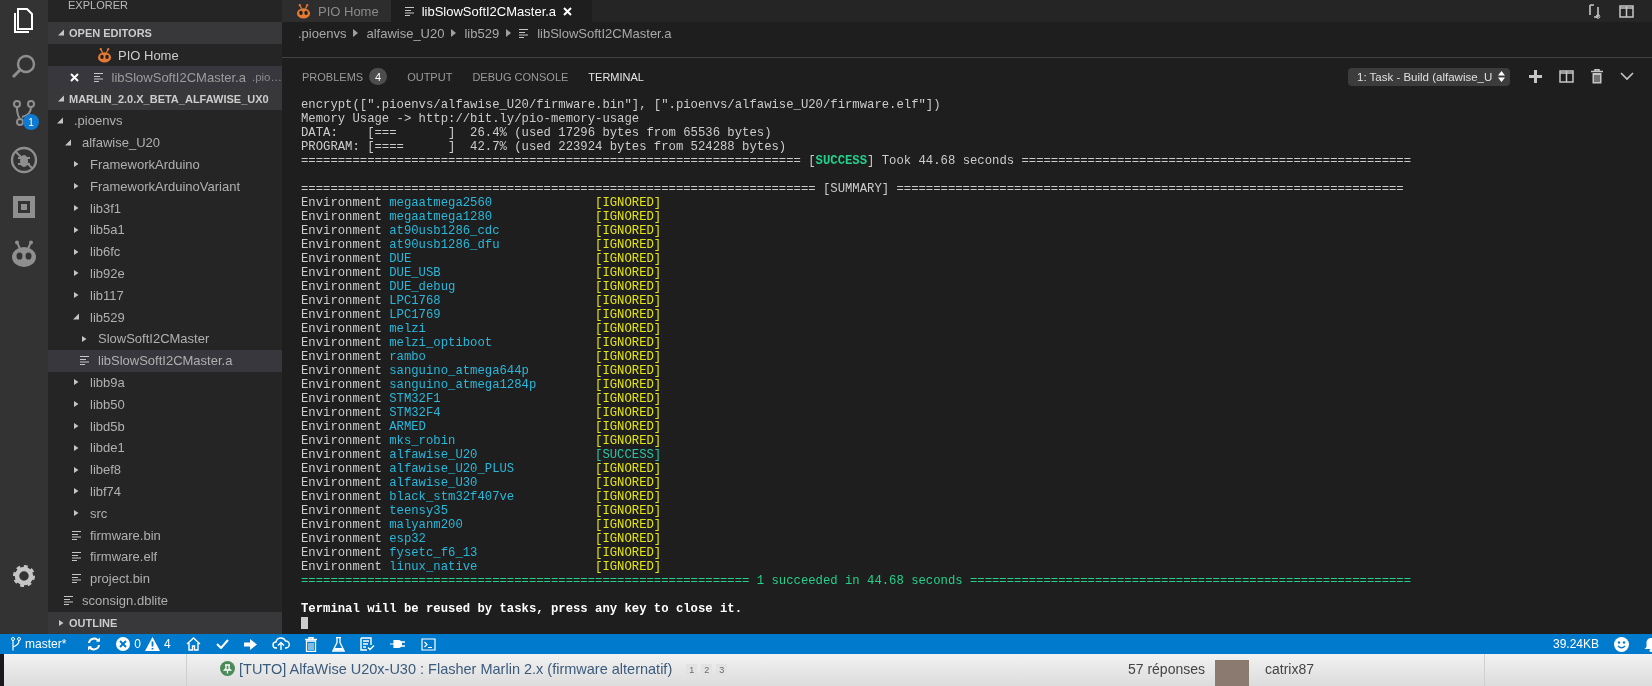  Describe the element at coordinates (481, 217) in the screenshot. I see `terminal-line: Environment megaatmega1280 [IGNORED]` at that location.